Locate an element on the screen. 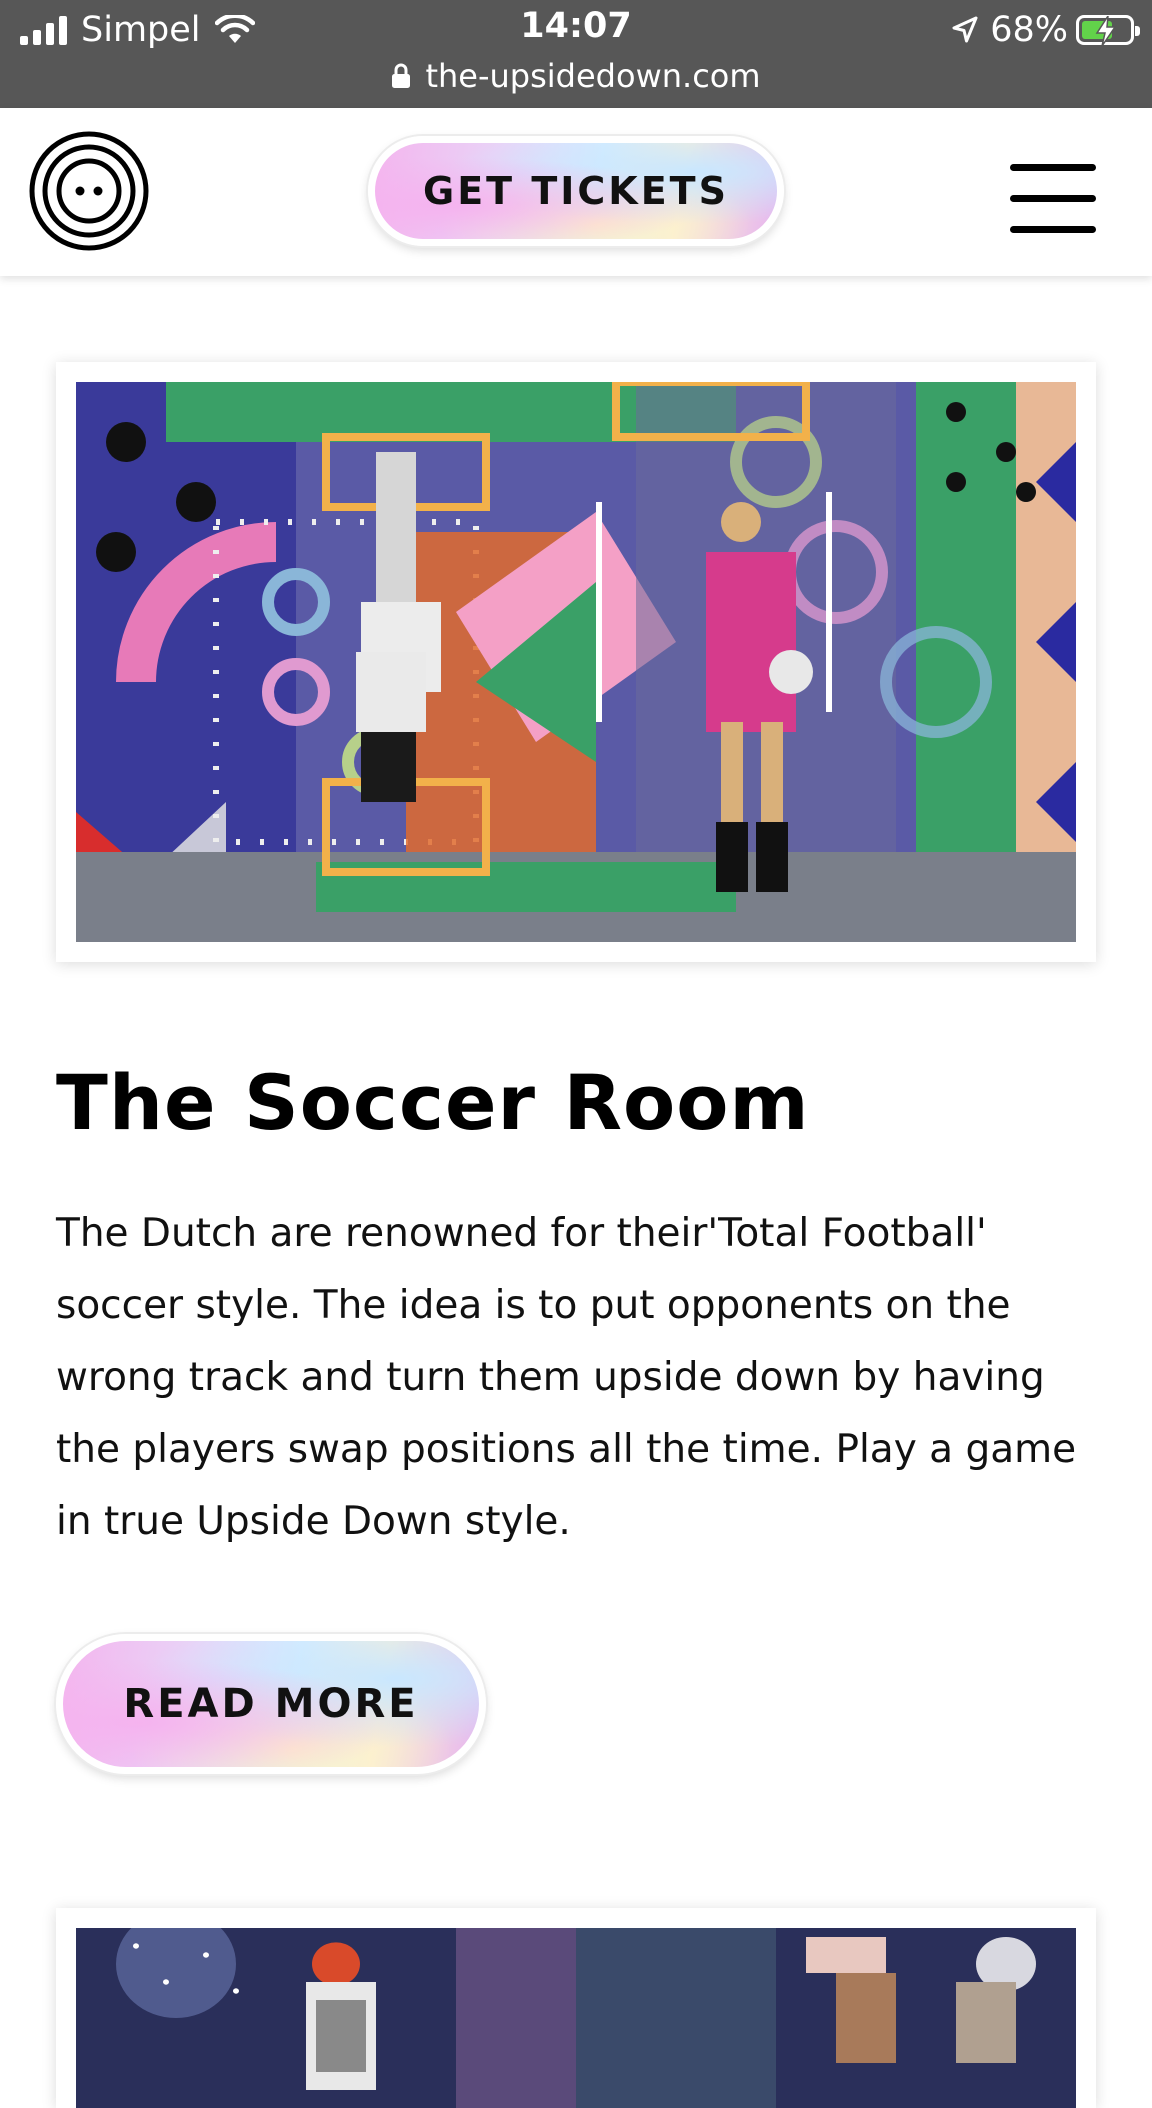  battery-charging-icon is located at coordinates (1108, 30).